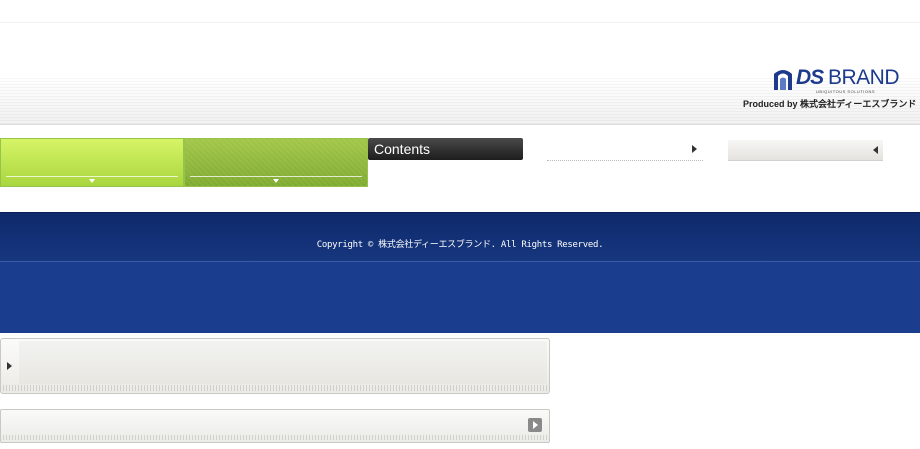 This screenshot has width=920, height=449. I want to click on logo-ds-text: DS, so click(810, 77).